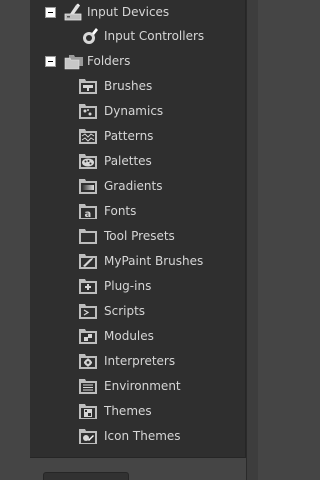 The height and width of the screenshot is (480, 320). I want to click on tree-item-input-controllers: Input Controllers, so click(137, 36).